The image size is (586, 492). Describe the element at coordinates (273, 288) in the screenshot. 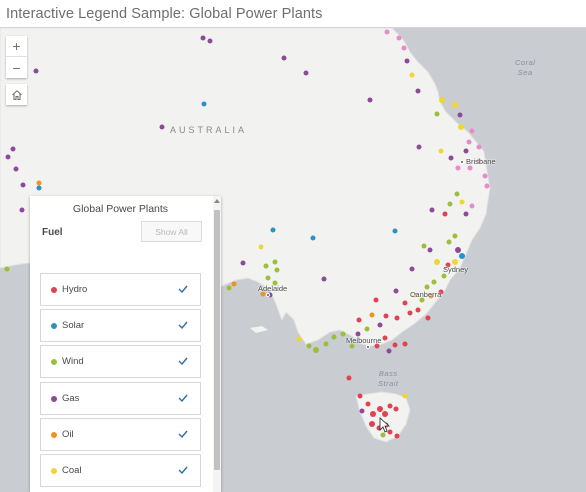

I see `city-label-adelaide: Adelaide` at that location.